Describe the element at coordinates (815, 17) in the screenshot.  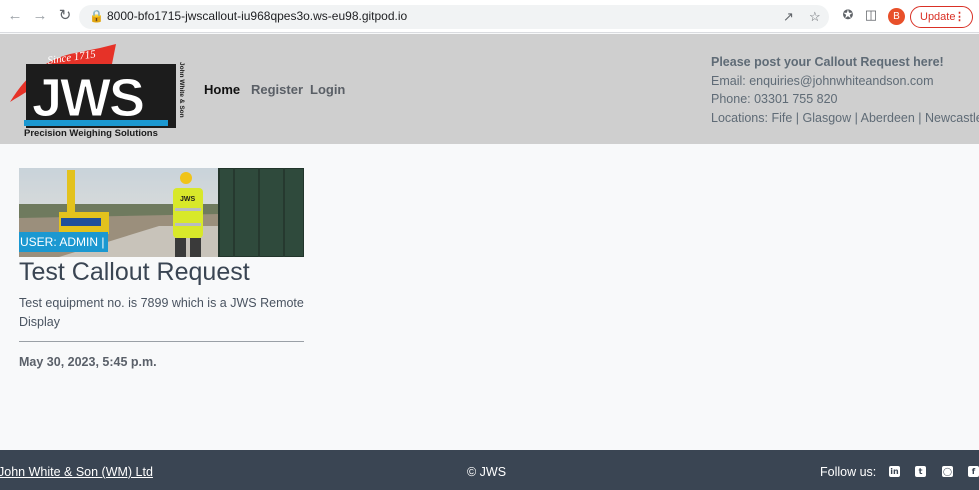
I see `star-icon: ☆` at that location.